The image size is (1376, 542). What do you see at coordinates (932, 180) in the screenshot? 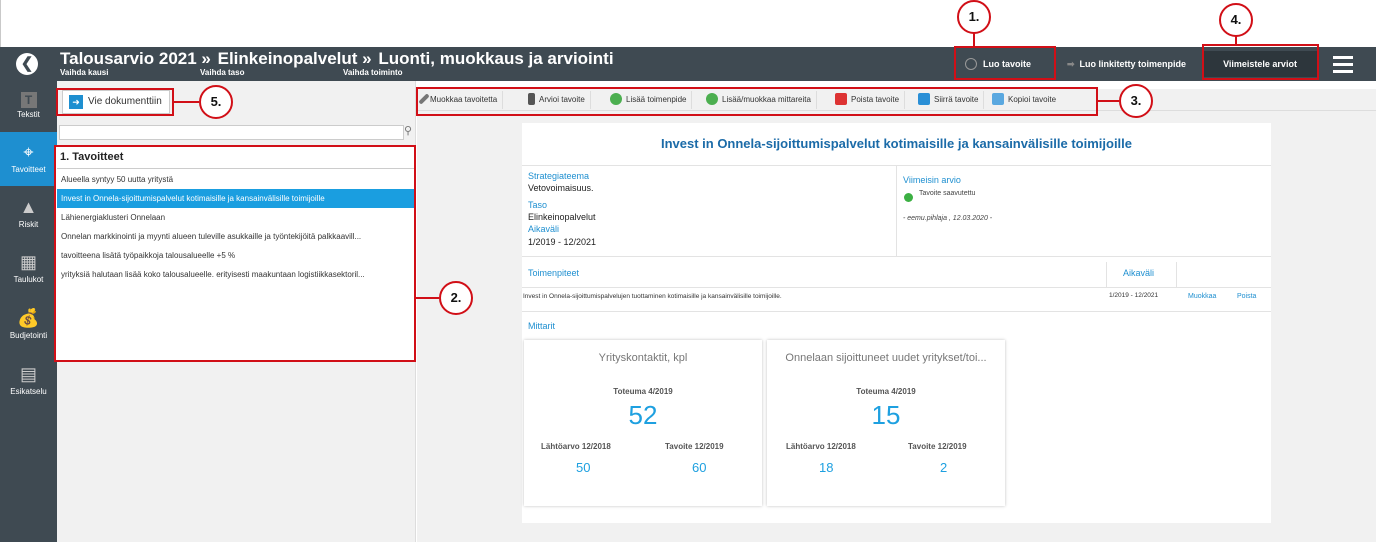
I see `latest-assessment-label: Viimeisin arvio` at bounding box center [932, 180].